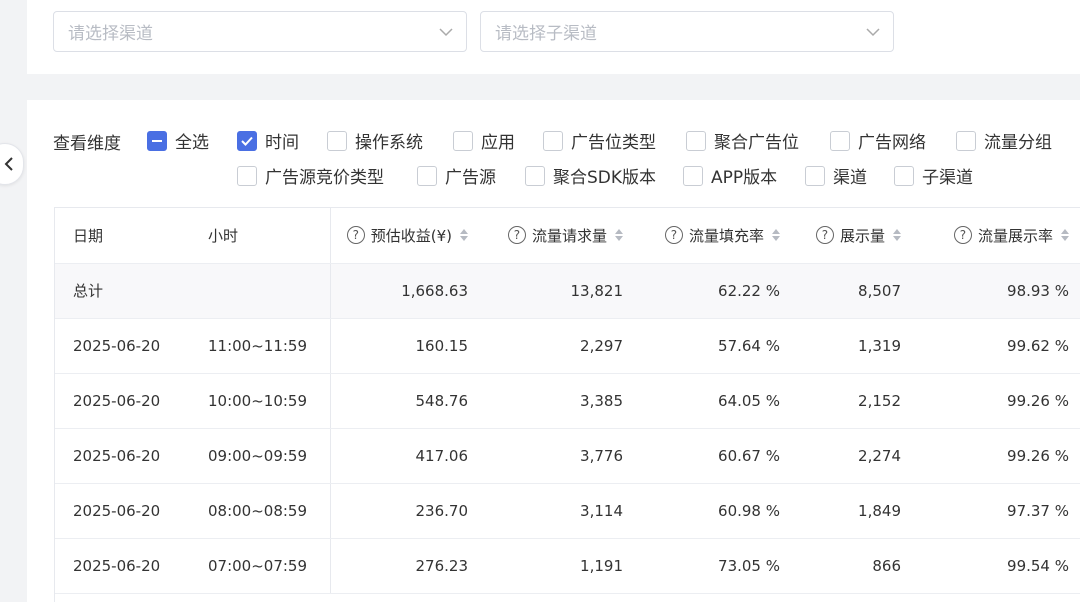 The image size is (1080, 602). Describe the element at coordinates (878, 140) in the screenshot. I see `dim-checkbox-ad-network: 广告网络` at that location.